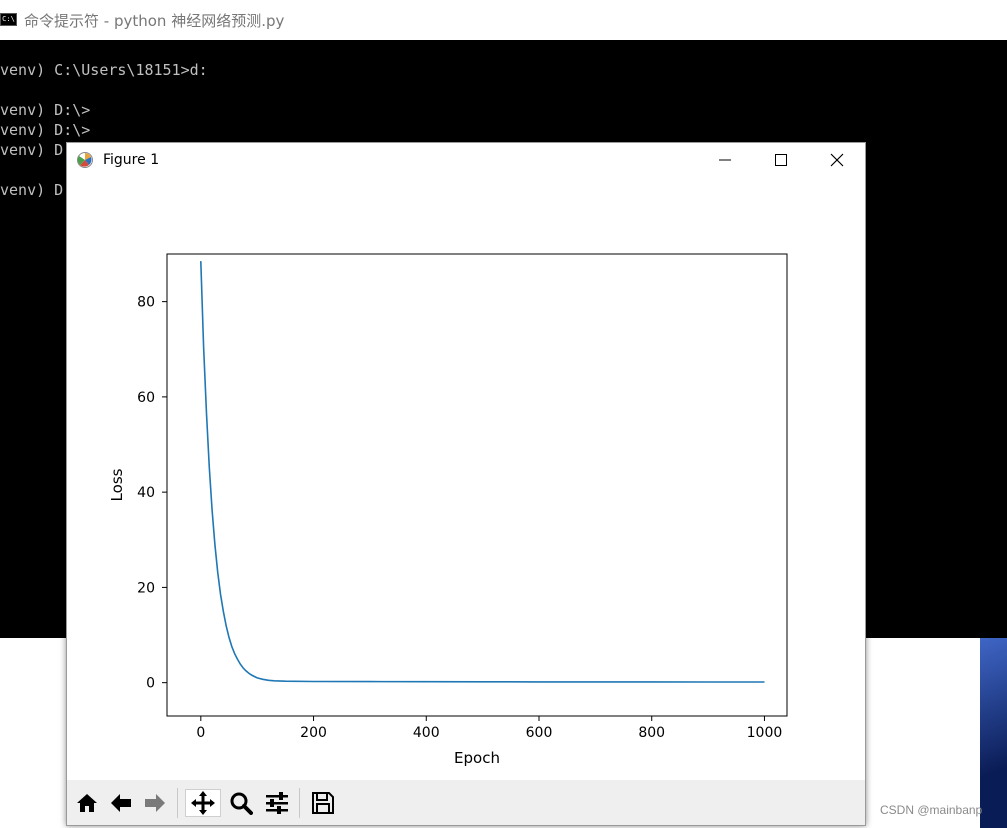  Describe the element at coordinates (146, 588) in the screenshot. I see `y-tick-label: 20` at that location.